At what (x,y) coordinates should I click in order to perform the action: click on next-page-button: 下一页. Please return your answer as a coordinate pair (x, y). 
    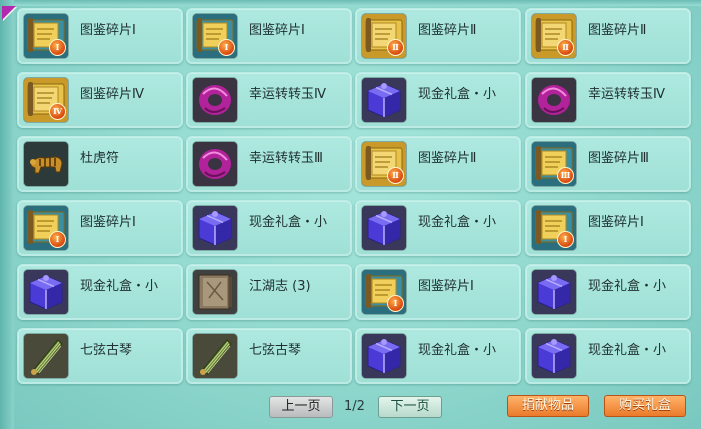
    Looking at the image, I should click on (410, 407).